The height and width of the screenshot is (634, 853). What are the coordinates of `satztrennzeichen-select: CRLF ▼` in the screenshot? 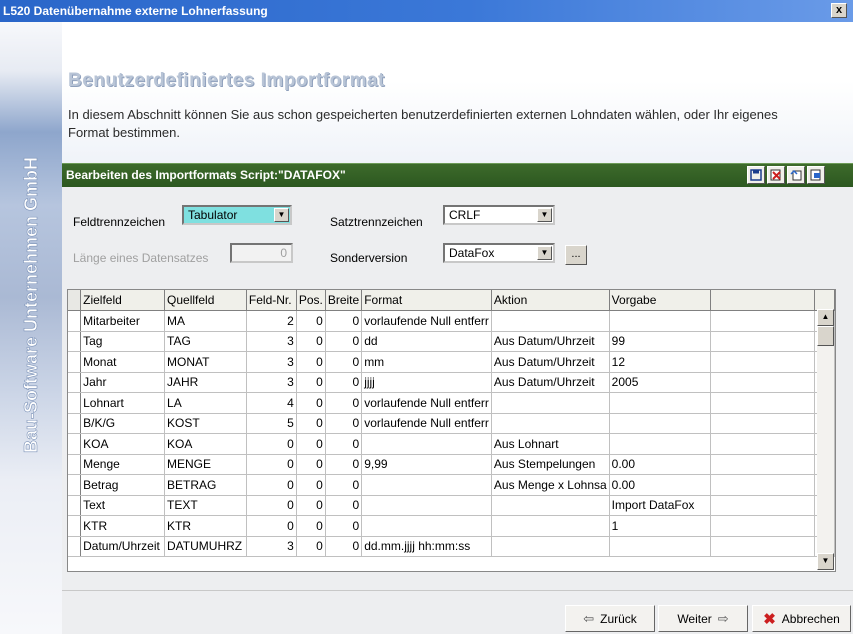 It's located at (499, 215).